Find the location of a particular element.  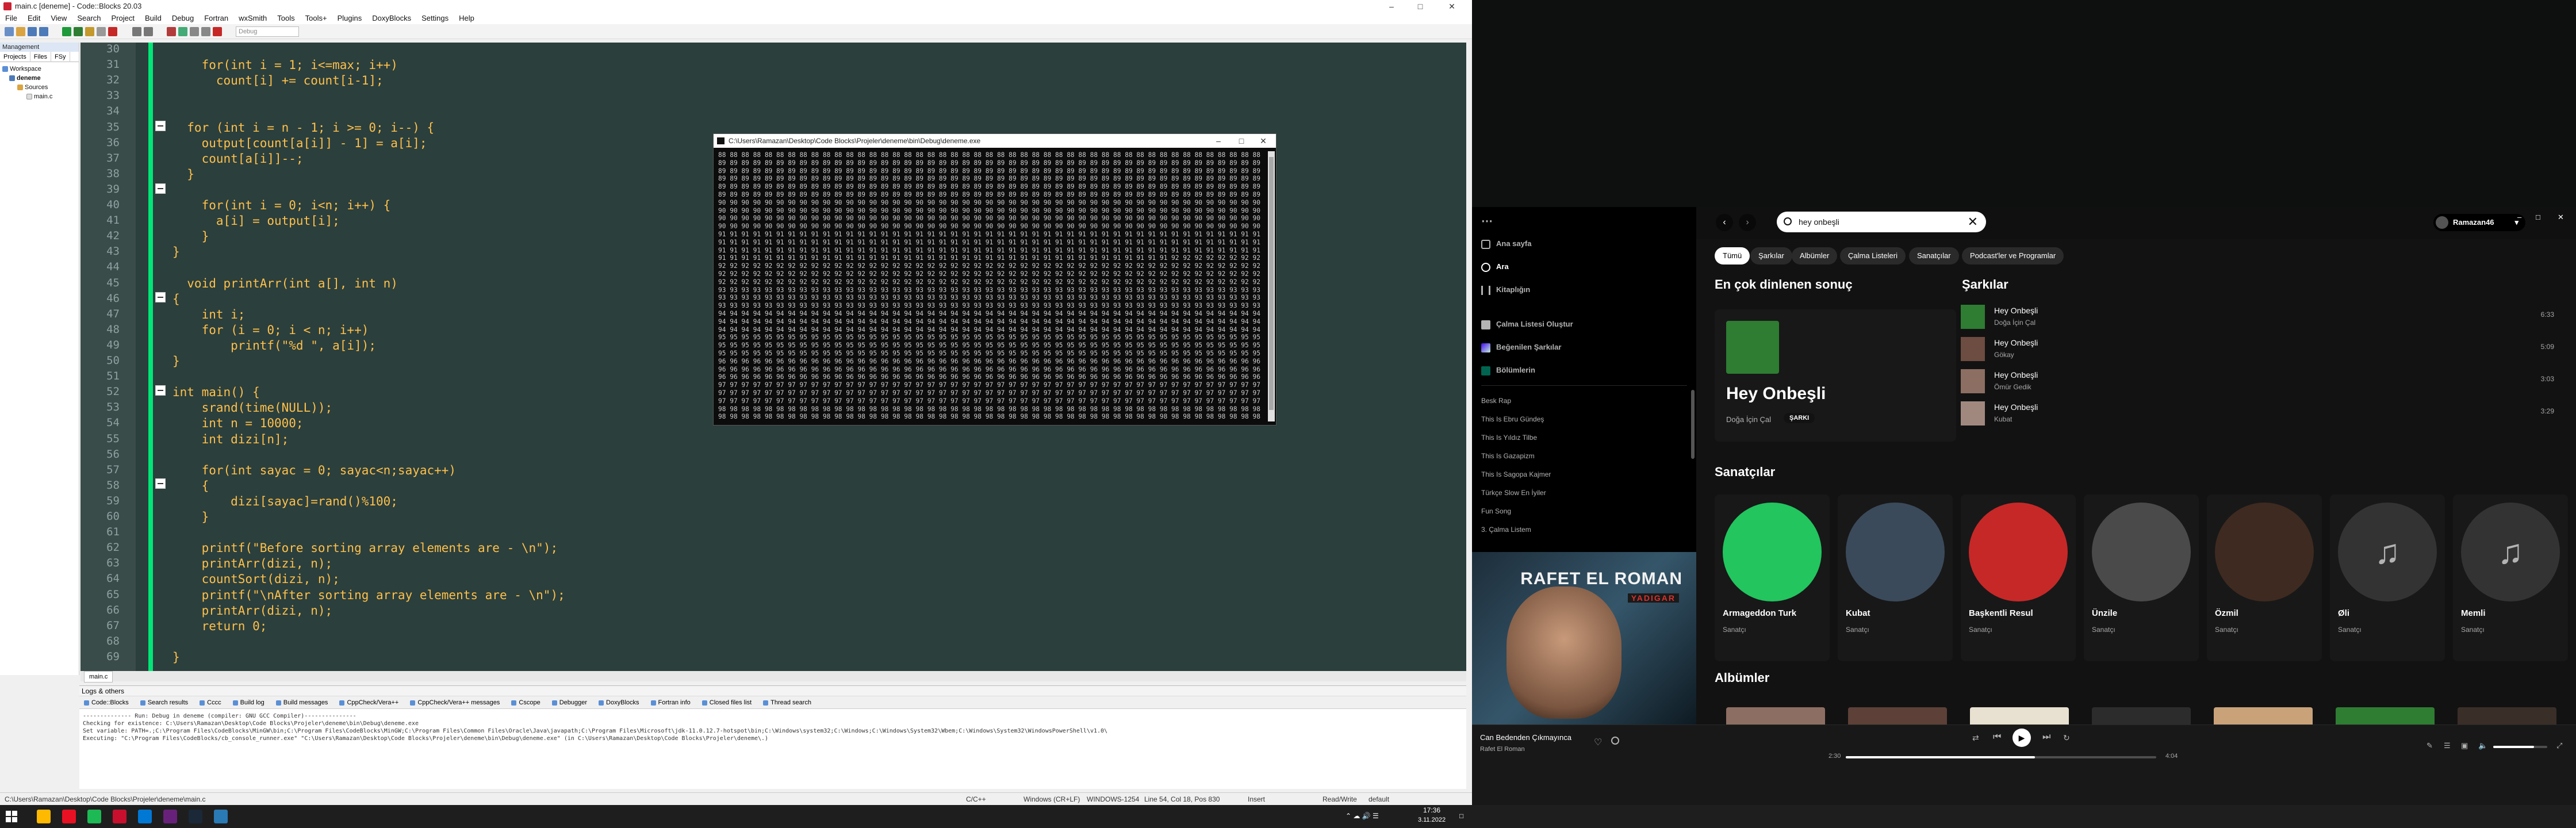

maximize-icon: □ is located at coordinates (1420, 6).